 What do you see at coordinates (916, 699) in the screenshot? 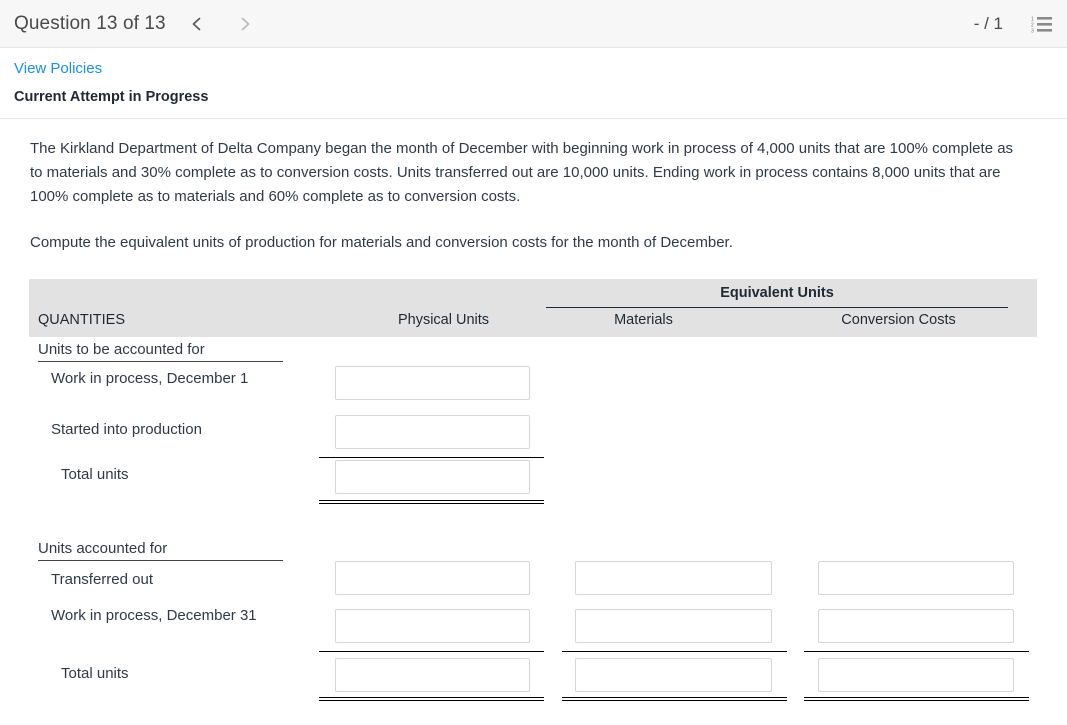
I see `total-rule-conversion` at bounding box center [916, 699].